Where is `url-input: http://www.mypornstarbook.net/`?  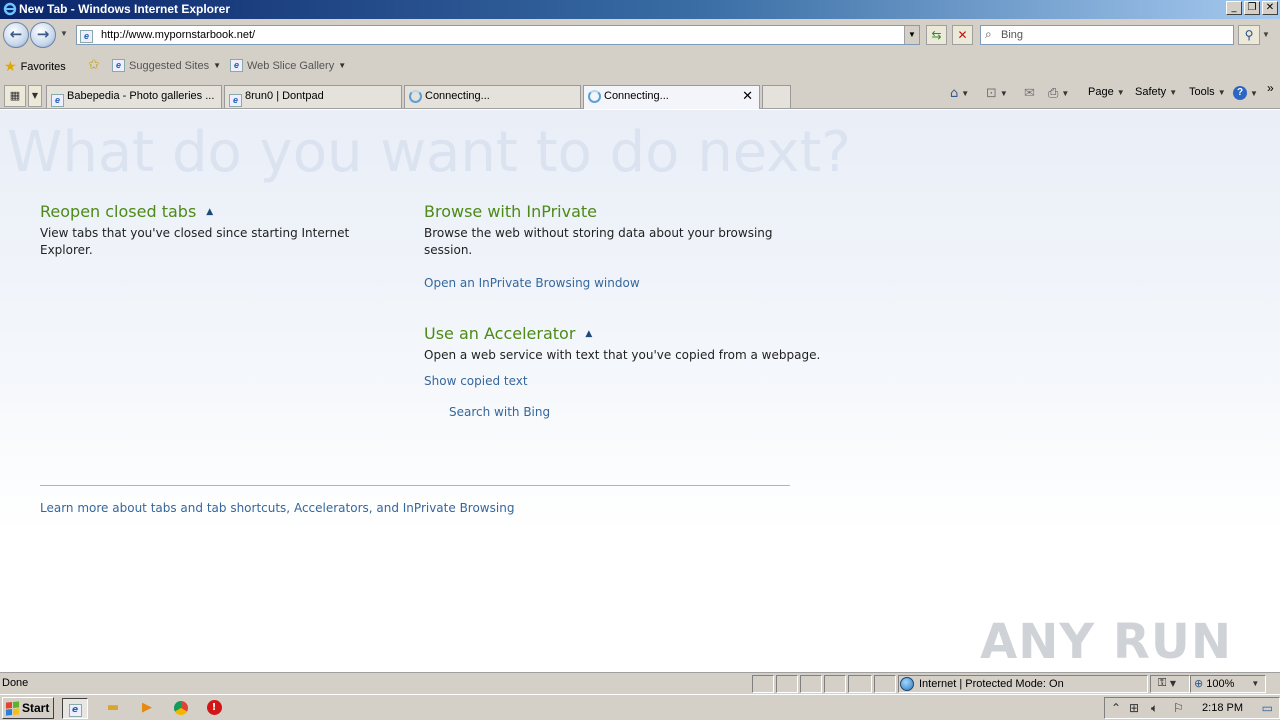
url-input: http://www.mypornstarbook.net/ is located at coordinates (178, 35).